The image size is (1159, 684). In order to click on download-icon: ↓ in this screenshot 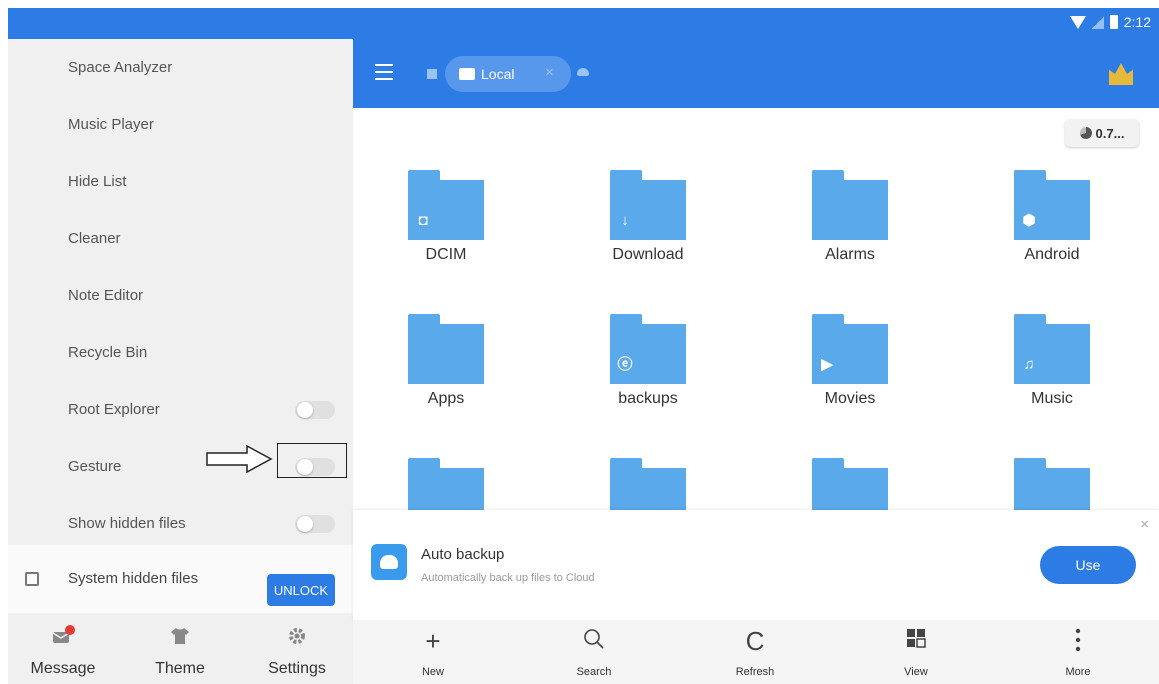, I will do `click(625, 220)`.